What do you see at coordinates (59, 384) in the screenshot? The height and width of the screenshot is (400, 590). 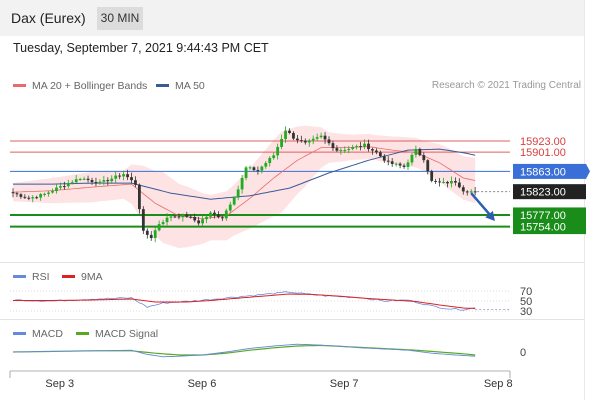 I see `x-tick-label-0: Sep 3` at bounding box center [59, 384].